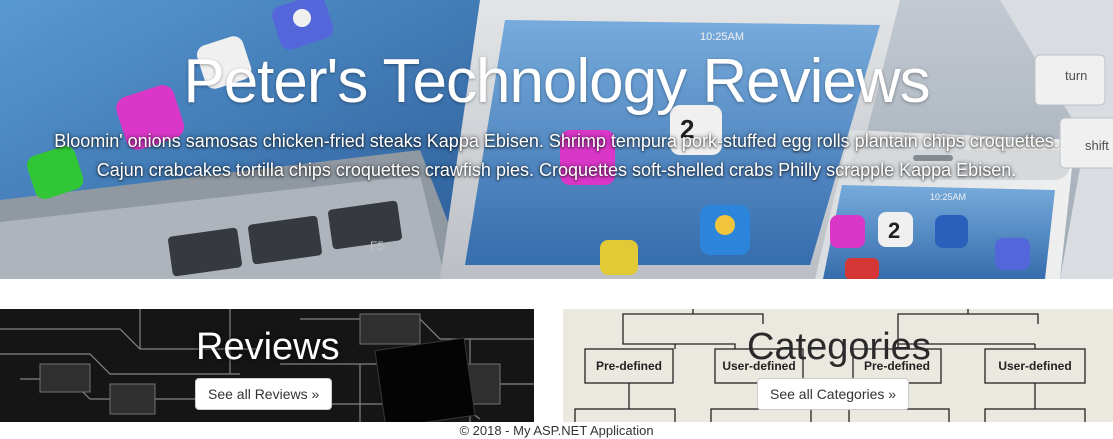 The image size is (1113, 439). What do you see at coordinates (264, 394) in the screenshot?
I see `see-all-reviews-button: See all Reviews »` at bounding box center [264, 394].